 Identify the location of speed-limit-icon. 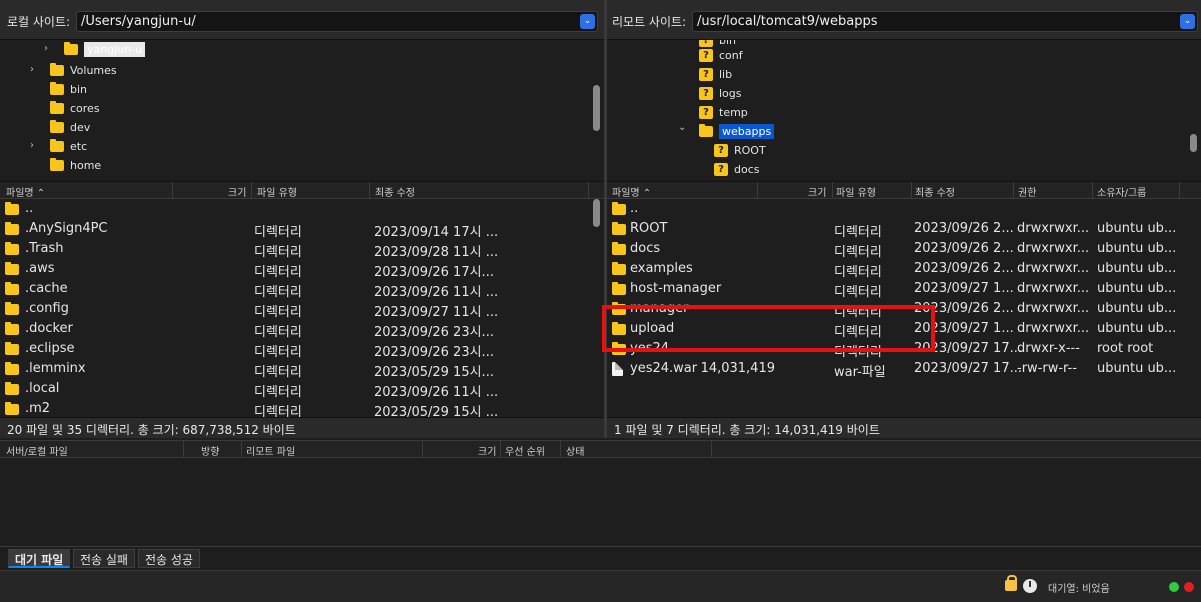
(1030, 586).